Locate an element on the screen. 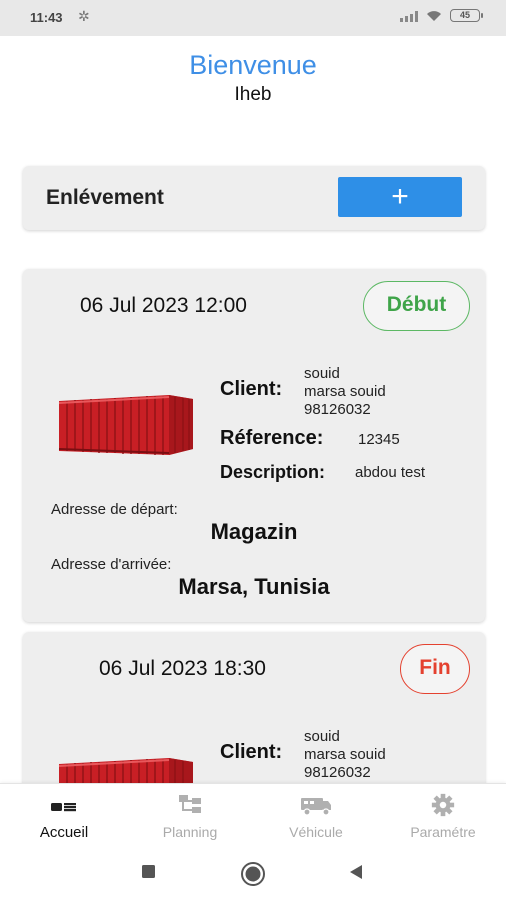 Image resolution: width=506 pixels, height=900 pixels. arrival-caption: Adresse d'arrivée: is located at coordinates (111, 564).